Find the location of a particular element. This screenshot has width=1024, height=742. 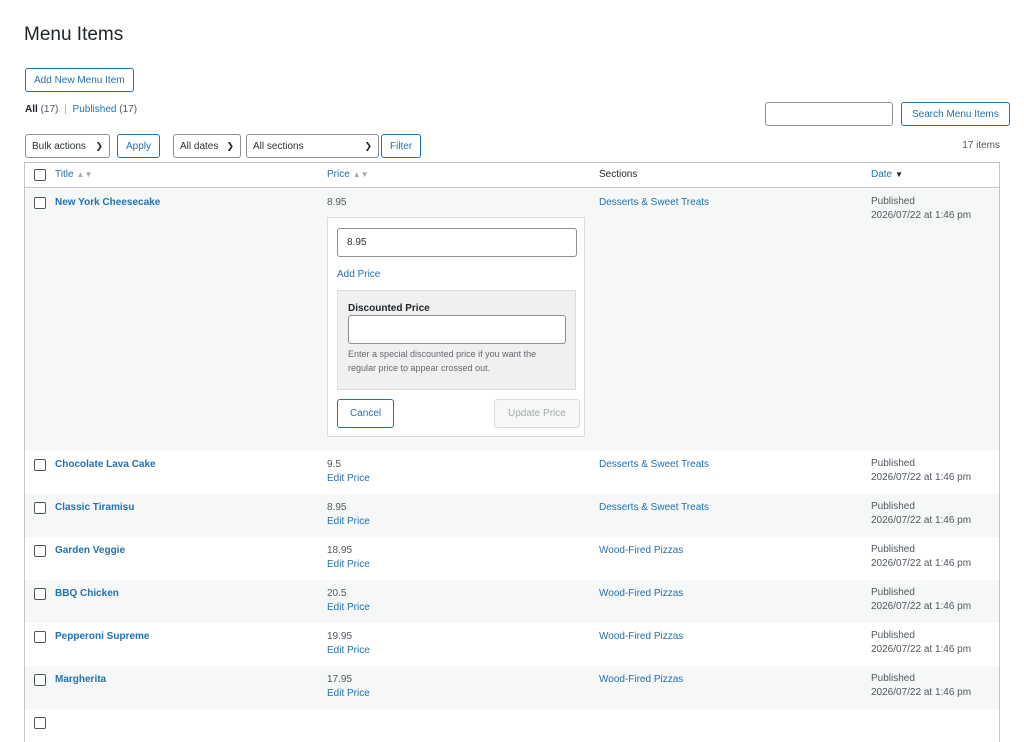

search-box: Search Menu Items is located at coordinates (887, 114).